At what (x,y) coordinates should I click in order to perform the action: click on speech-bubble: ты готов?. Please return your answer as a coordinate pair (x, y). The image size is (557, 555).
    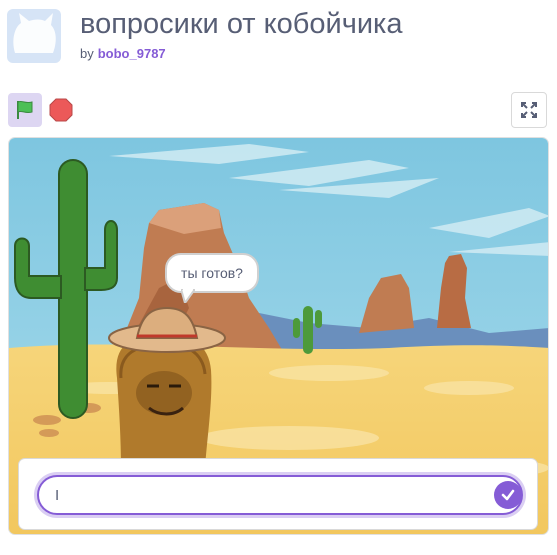
    Looking at the image, I should click on (212, 273).